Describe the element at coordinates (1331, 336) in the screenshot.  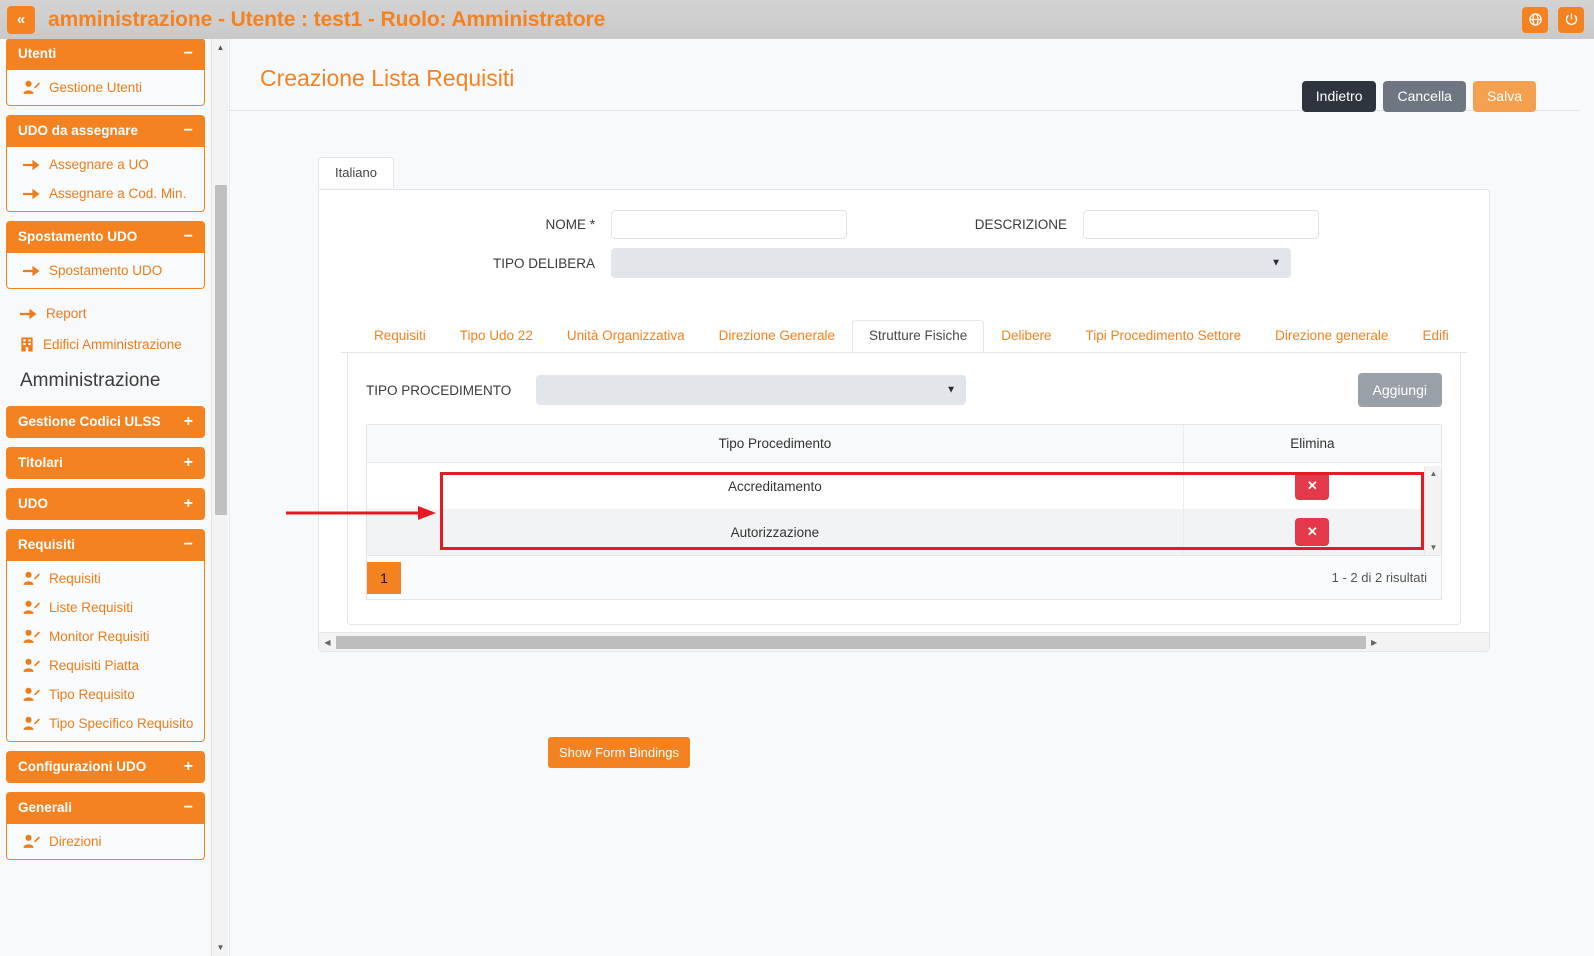
I see `tab-direzione-generale: Direzione generale` at that location.